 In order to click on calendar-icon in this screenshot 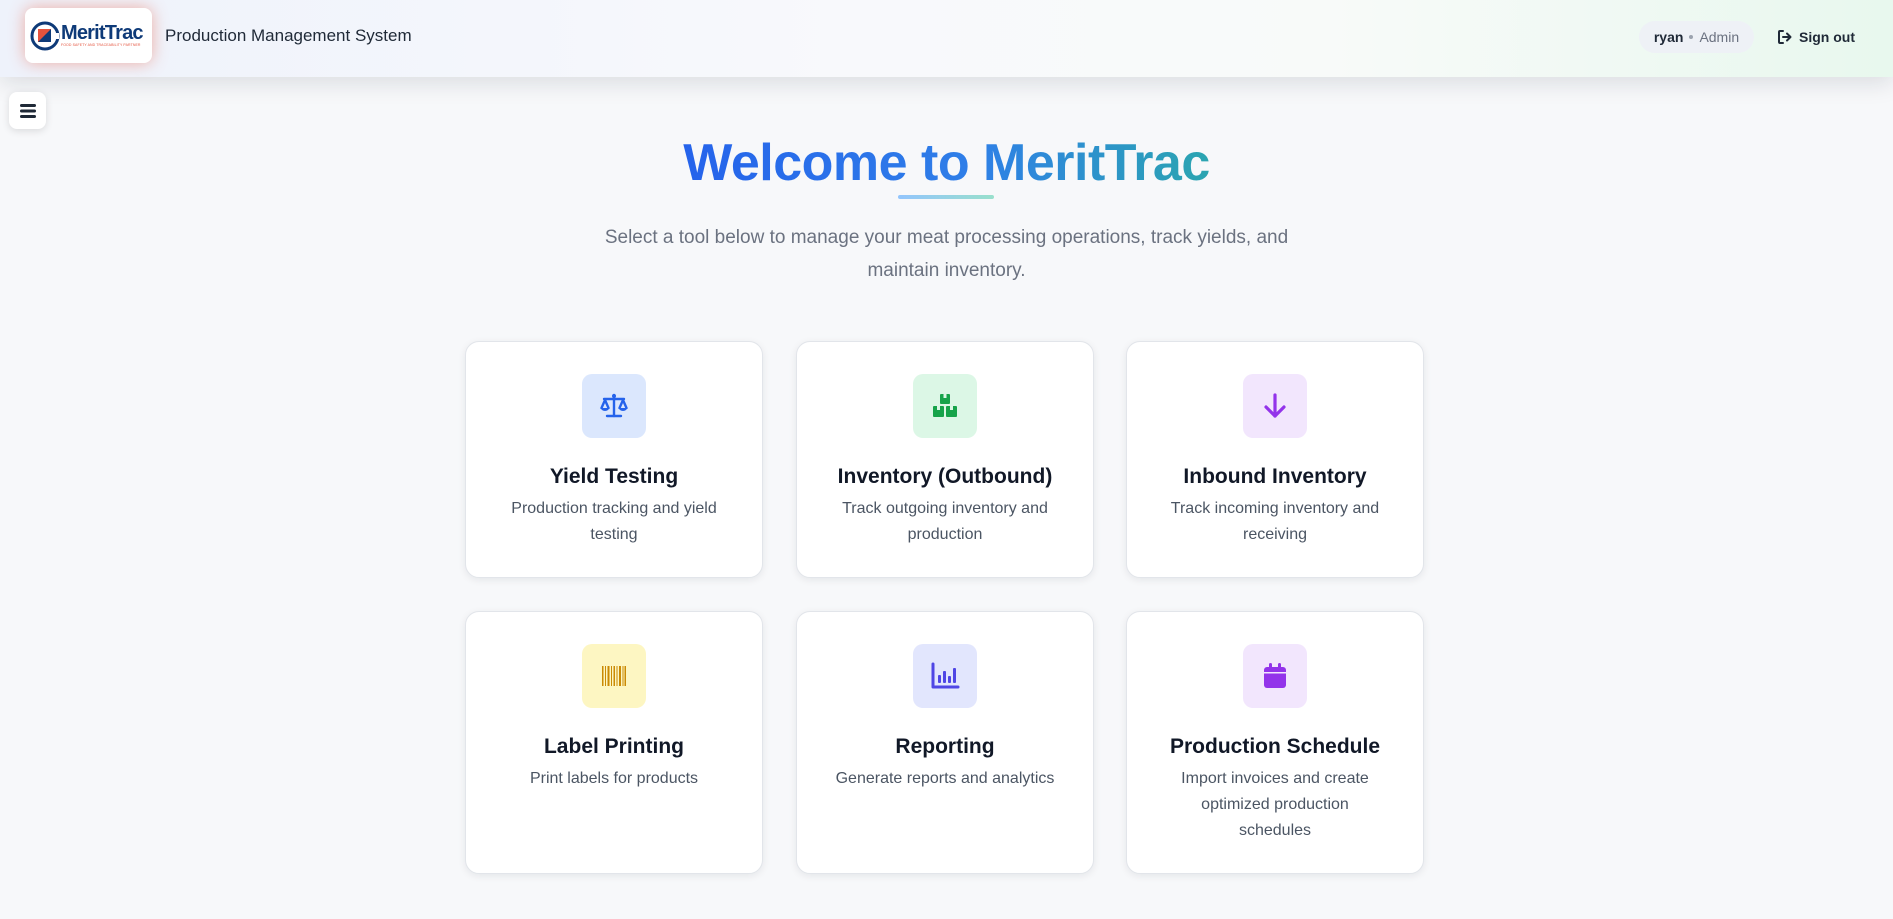, I will do `click(1275, 675)`.